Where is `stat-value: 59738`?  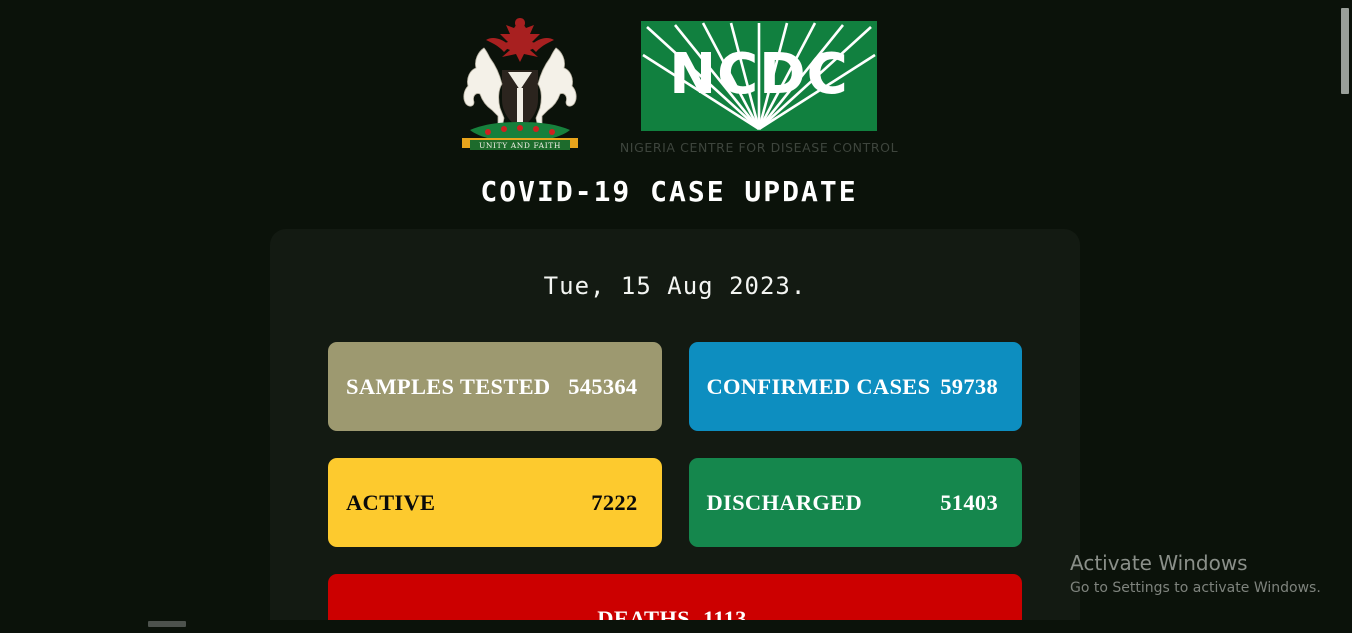 stat-value: 59738 is located at coordinates (969, 386).